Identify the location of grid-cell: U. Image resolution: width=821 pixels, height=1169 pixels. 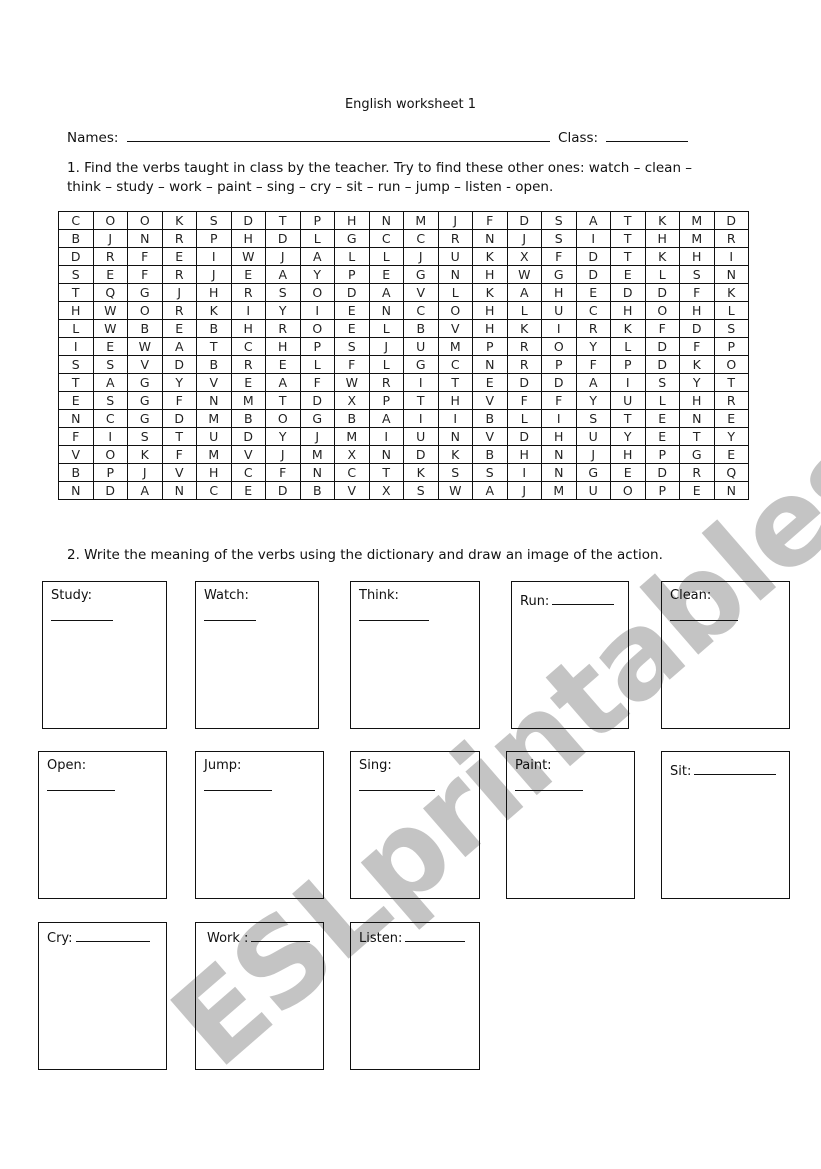
(455, 256).